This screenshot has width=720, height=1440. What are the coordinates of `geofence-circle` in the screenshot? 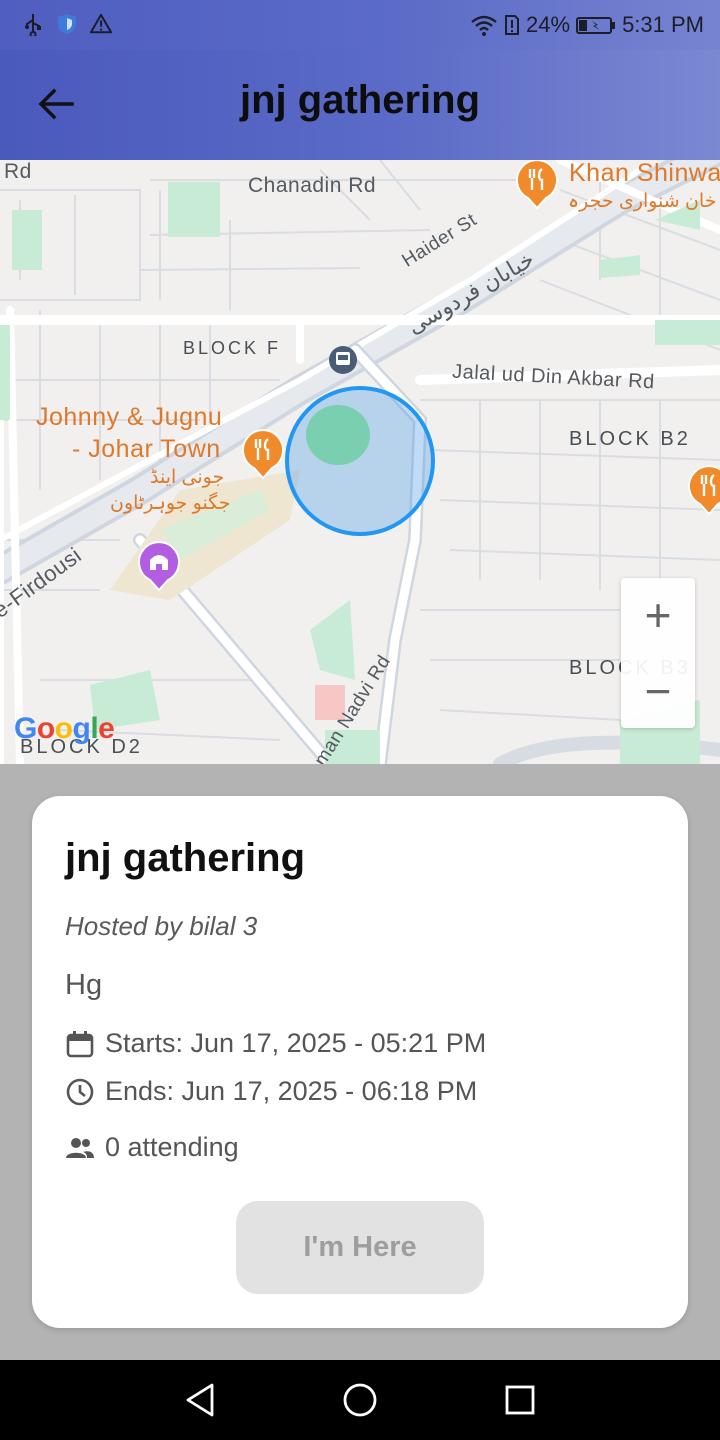 It's located at (360, 461).